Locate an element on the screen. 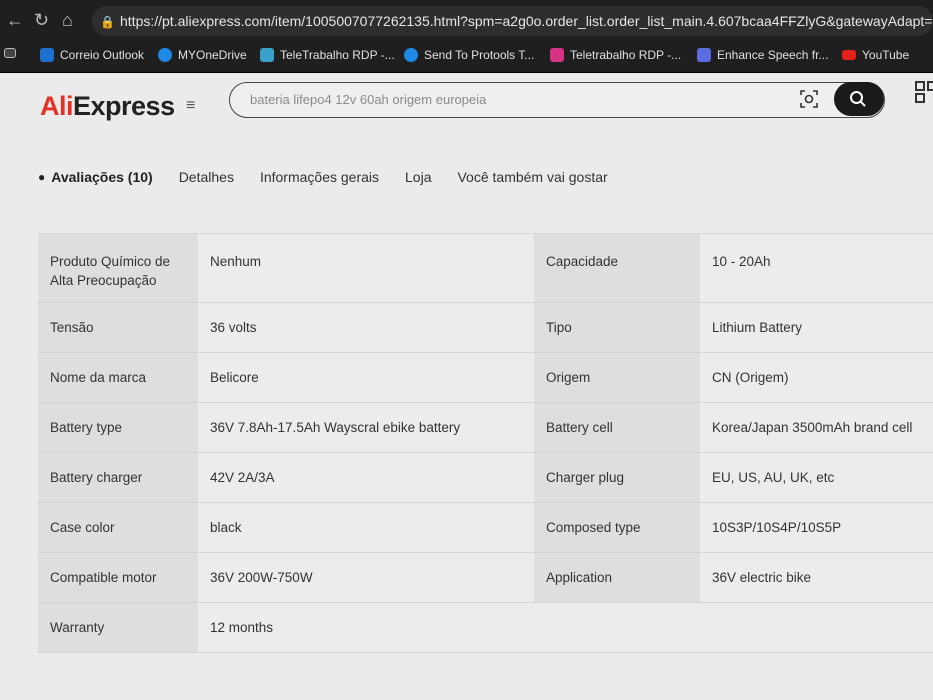  spec-value: Lithium Battery is located at coordinates (816, 327).